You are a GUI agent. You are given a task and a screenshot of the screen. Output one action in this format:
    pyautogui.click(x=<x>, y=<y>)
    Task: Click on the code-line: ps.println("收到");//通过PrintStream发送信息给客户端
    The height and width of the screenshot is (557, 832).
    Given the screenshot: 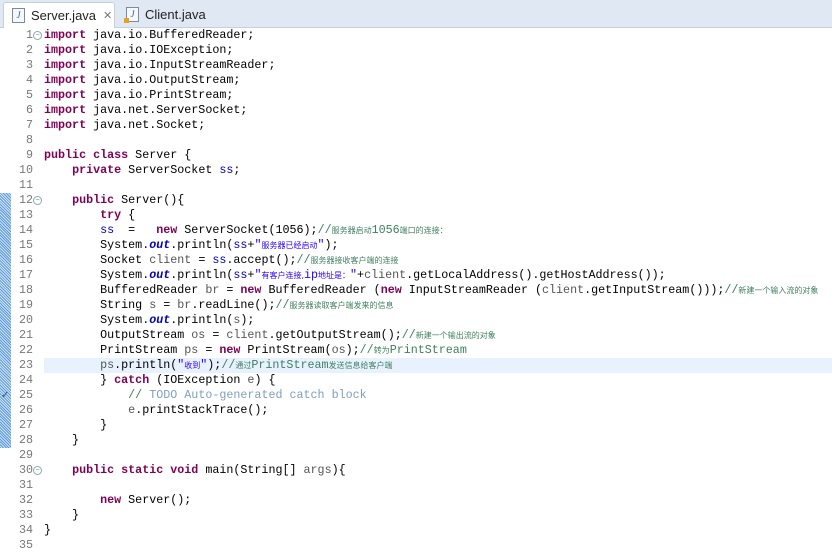 What is the action you would take?
    pyautogui.click(x=218, y=365)
    